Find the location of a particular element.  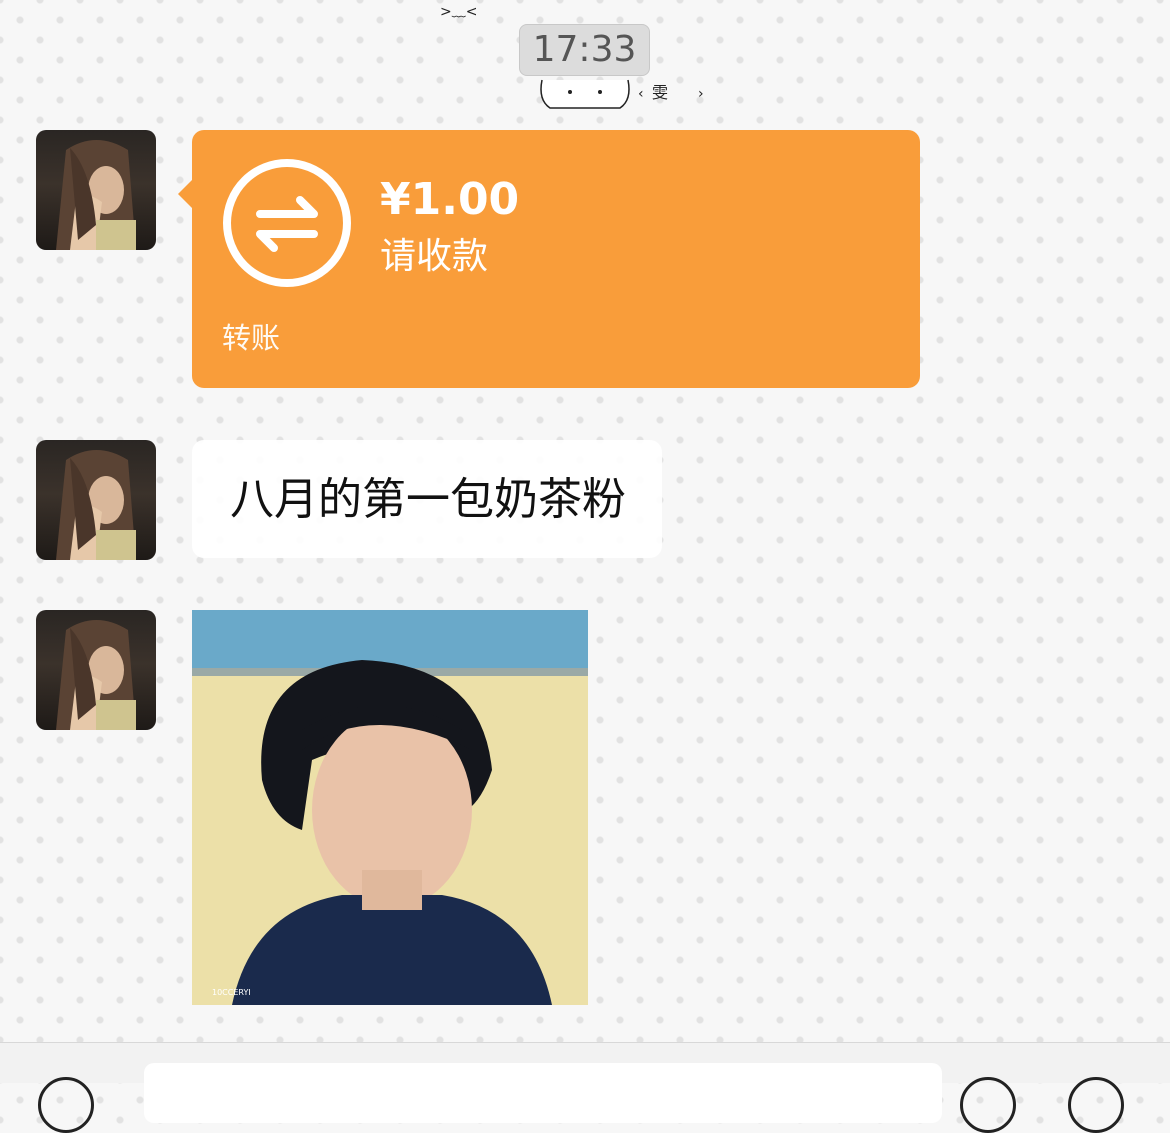

image-message: 10CCERYI is located at coordinates (390, 807).